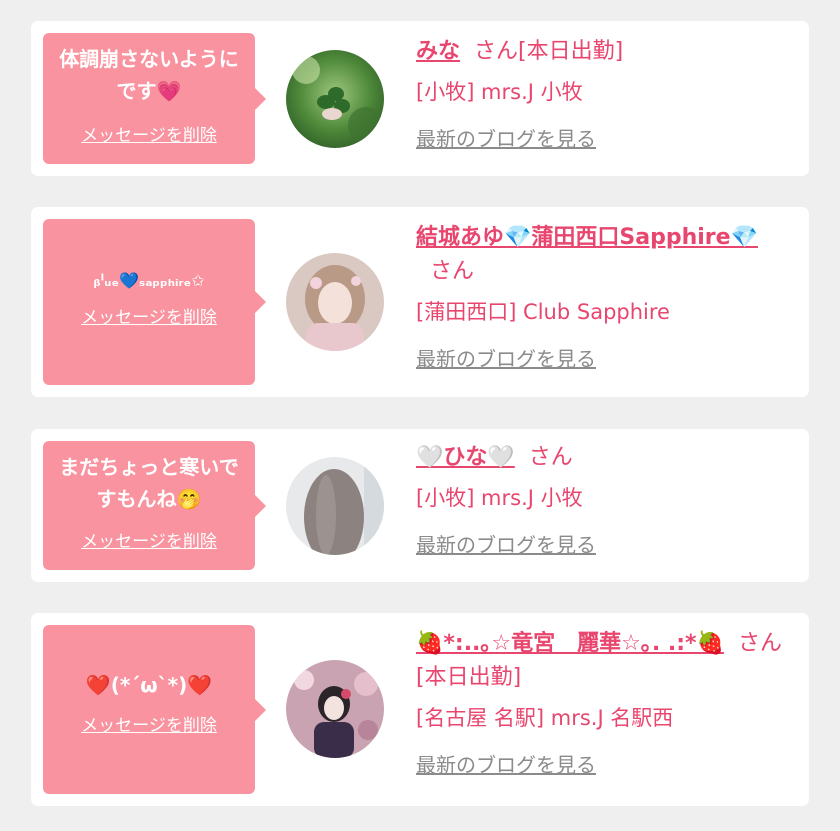 Image resolution: width=840 pixels, height=831 pixels. What do you see at coordinates (438, 51) in the screenshot?
I see `girl-name-link: みな` at bounding box center [438, 51].